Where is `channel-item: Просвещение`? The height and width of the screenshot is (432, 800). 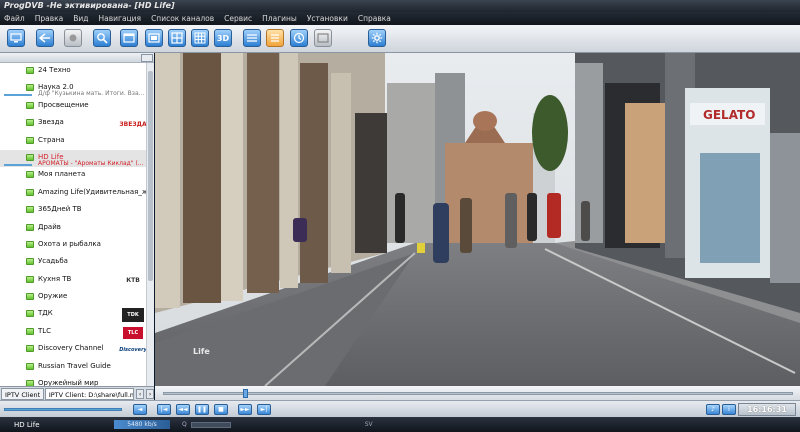 channel-item: Просвещение is located at coordinates (73, 106).